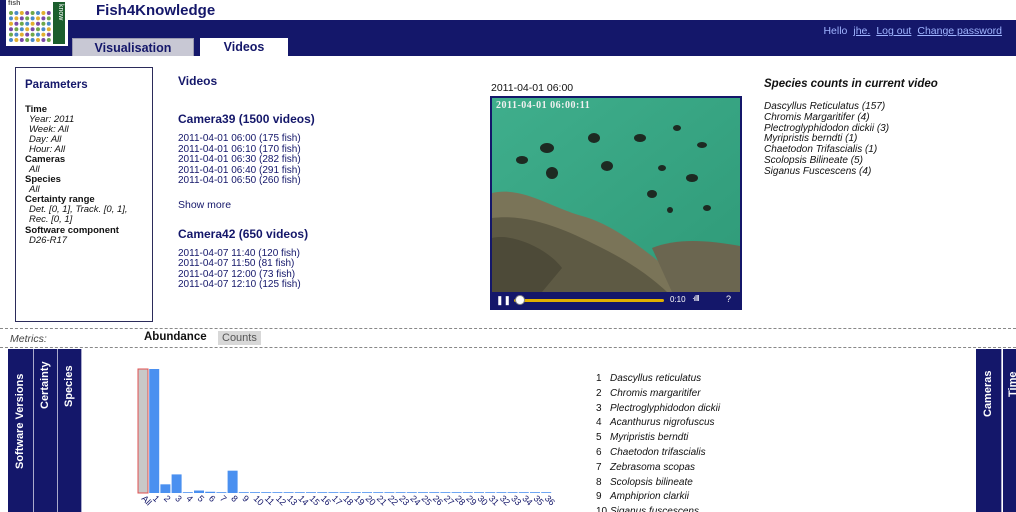  Describe the element at coordinates (959, 31) in the screenshot. I see `change-password-link: Change password` at that location.